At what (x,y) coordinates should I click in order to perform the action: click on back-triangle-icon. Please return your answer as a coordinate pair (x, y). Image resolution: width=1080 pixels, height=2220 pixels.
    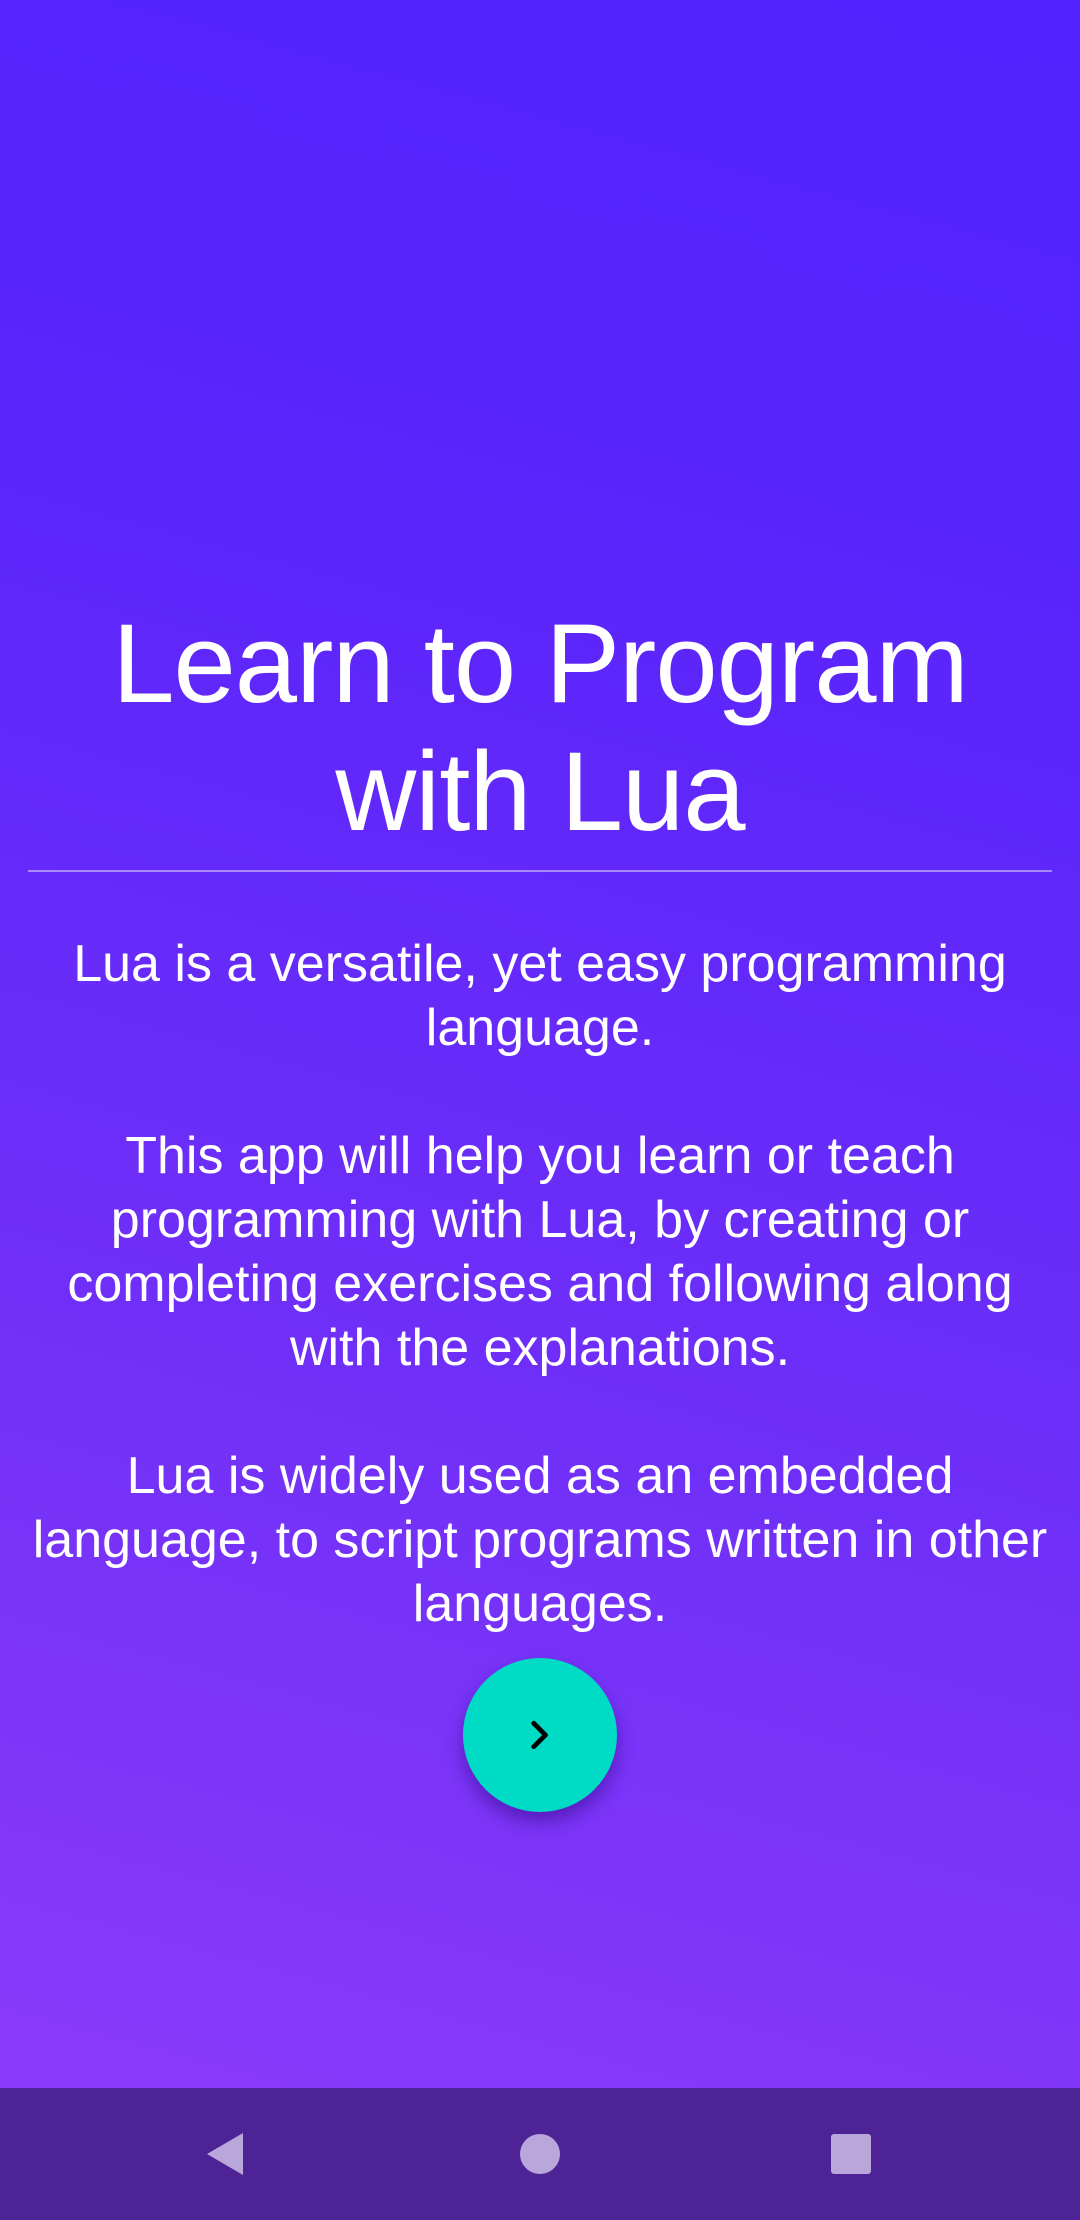
    Looking at the image, I should click on (225, 2154).